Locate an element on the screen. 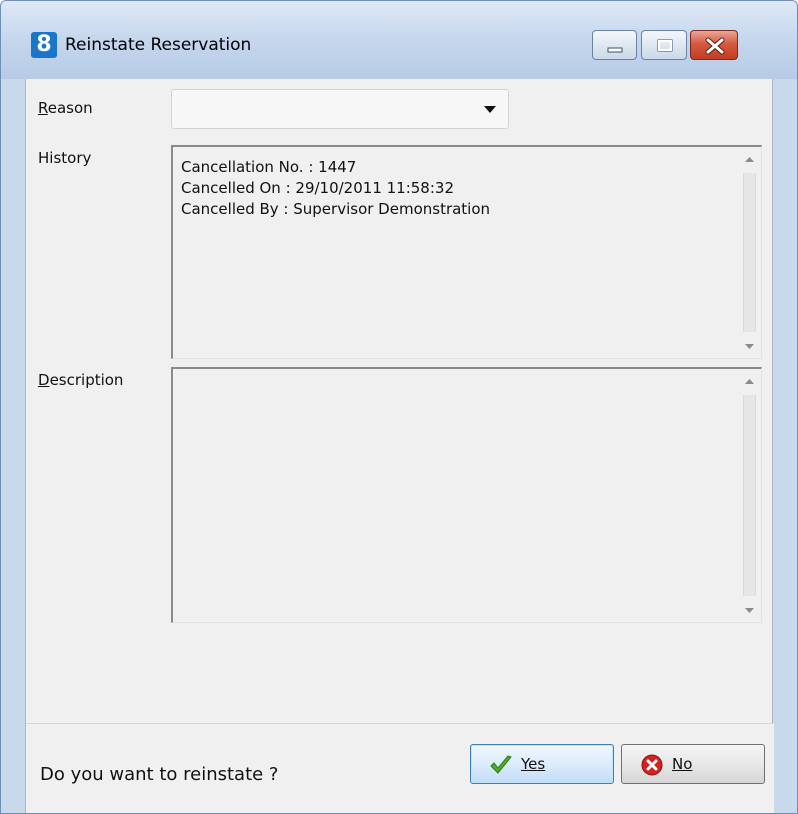 Image resolution: width=798 pixels, height=814 pixels. description-scrollbar is located at coordinates (749, 495).